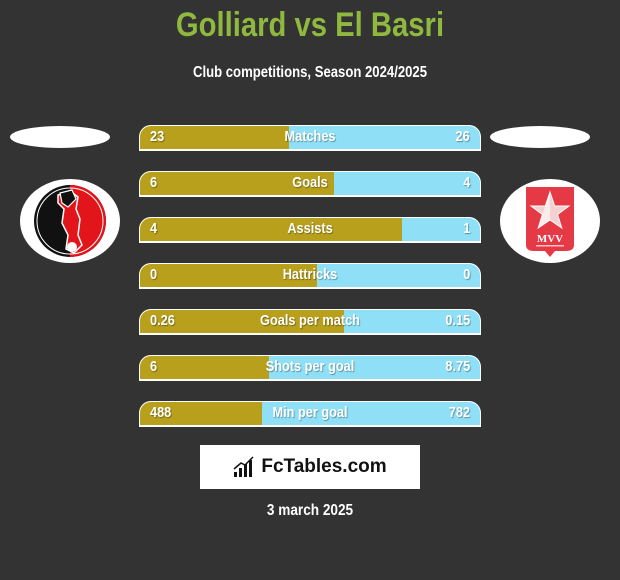  Describe the element at coordinates (154, 274) in the screenshot. I see `left-value: 0` at that location.